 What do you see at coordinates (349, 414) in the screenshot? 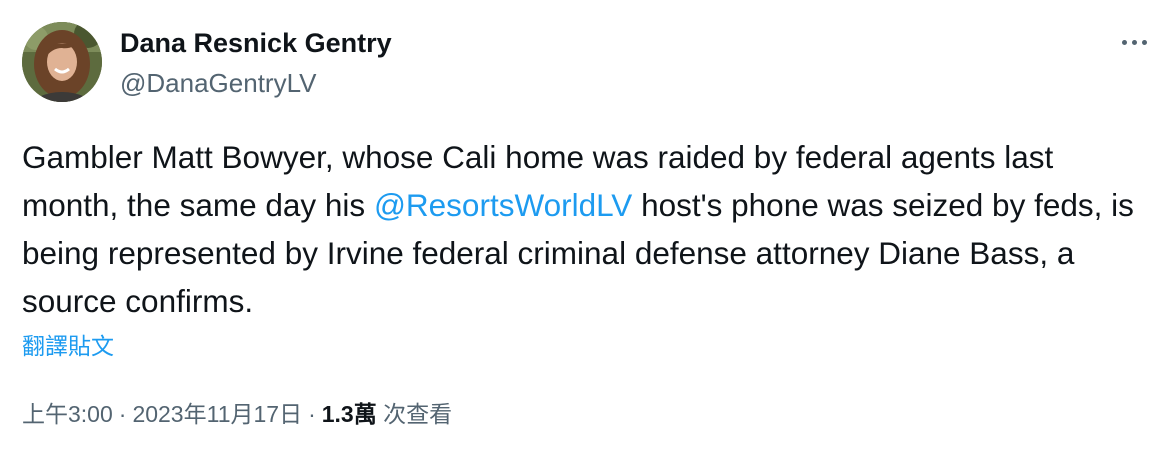
I see `views-count: 1.3萬` at bounding box center [349, 414].